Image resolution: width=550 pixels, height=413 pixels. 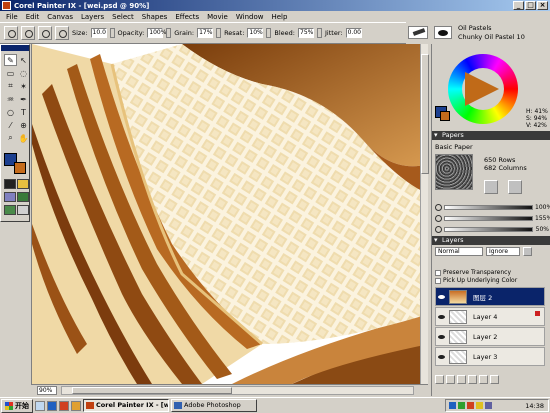 I want to click on brush-tool-icon: ✎, so click(x=10, y=60).